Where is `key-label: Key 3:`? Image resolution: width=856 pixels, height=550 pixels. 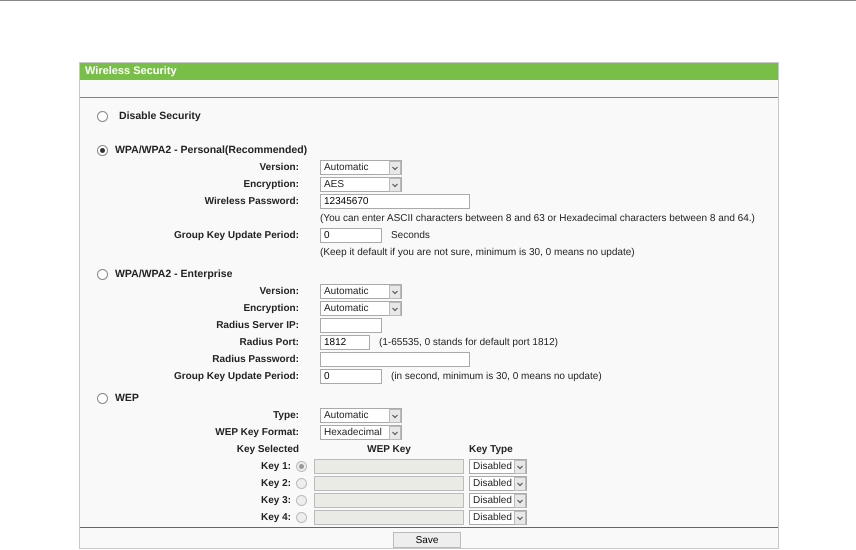
key-label: Key 3: is located at coordinates (275, 500).